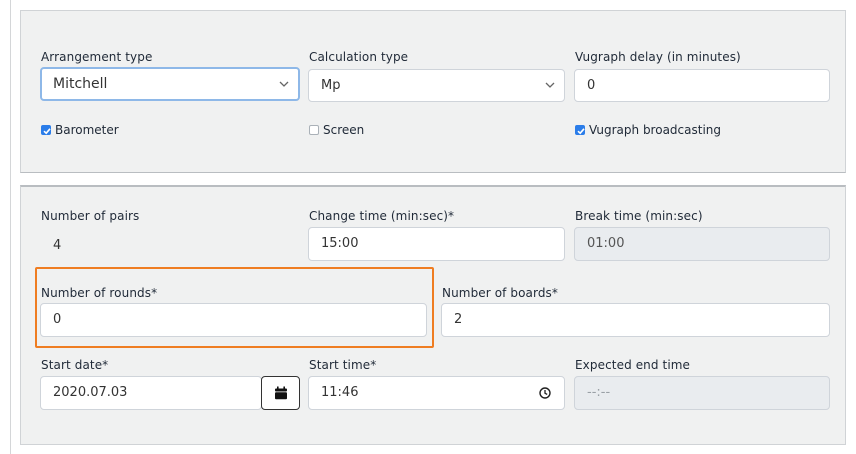 The width and height of the screenshot is (856, 454). I want to click on expected-end-time-input: --:--, so click(702, 393).